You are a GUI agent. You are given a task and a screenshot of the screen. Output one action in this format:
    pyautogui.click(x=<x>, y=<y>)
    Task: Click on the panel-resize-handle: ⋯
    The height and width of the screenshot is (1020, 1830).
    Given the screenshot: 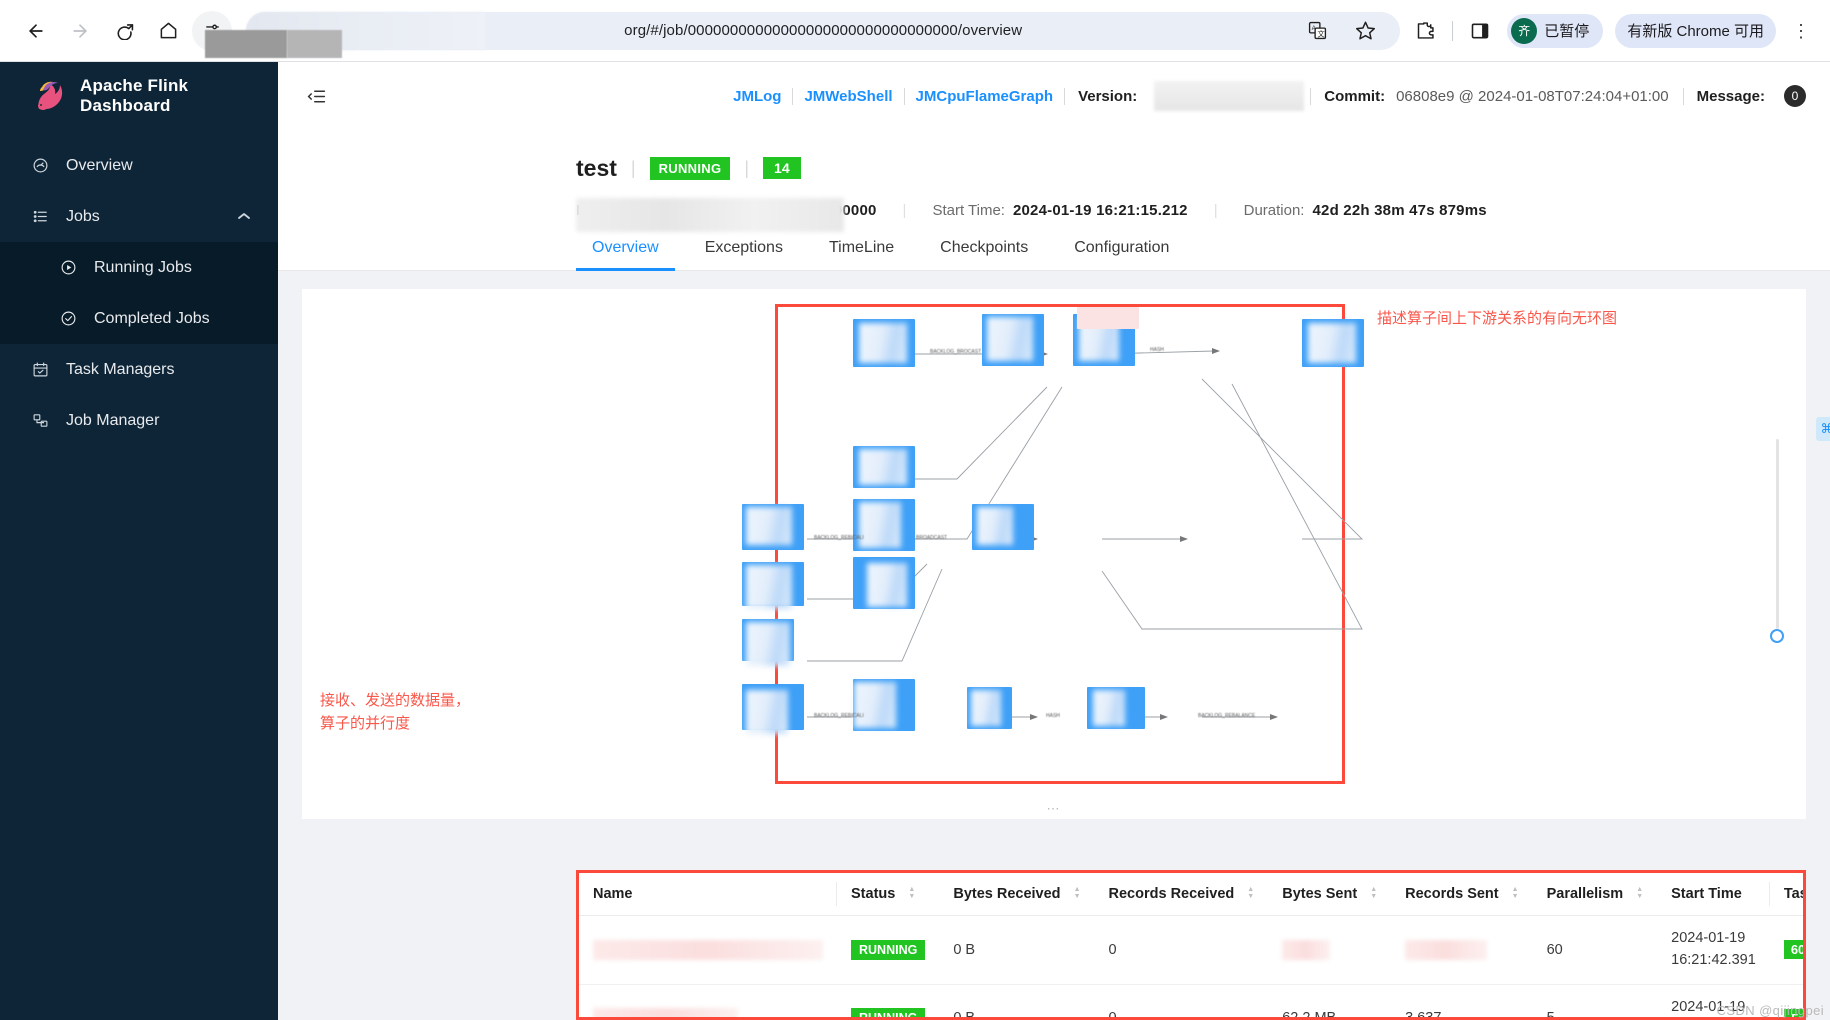 What is the action you would take?
    pyautogui.click(x=1054, y=809)
    